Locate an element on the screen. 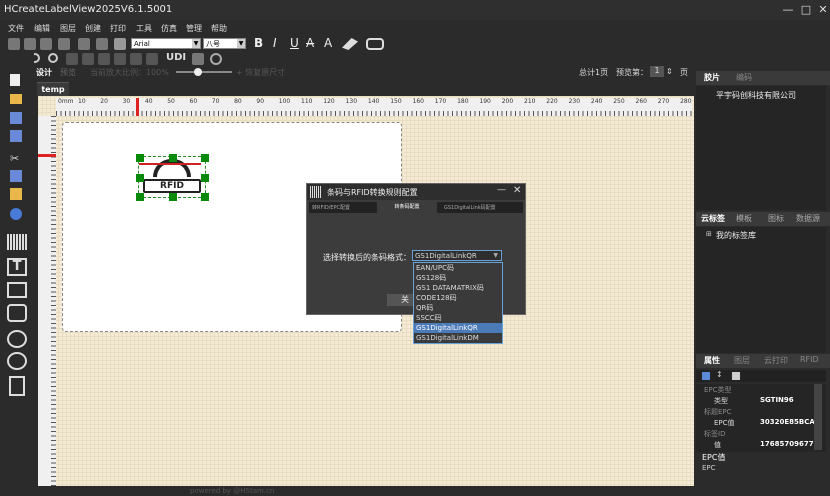 The height and width of the screenshot is (496, 830). sort-icon: ↕ is located at coordinates (719, 374).